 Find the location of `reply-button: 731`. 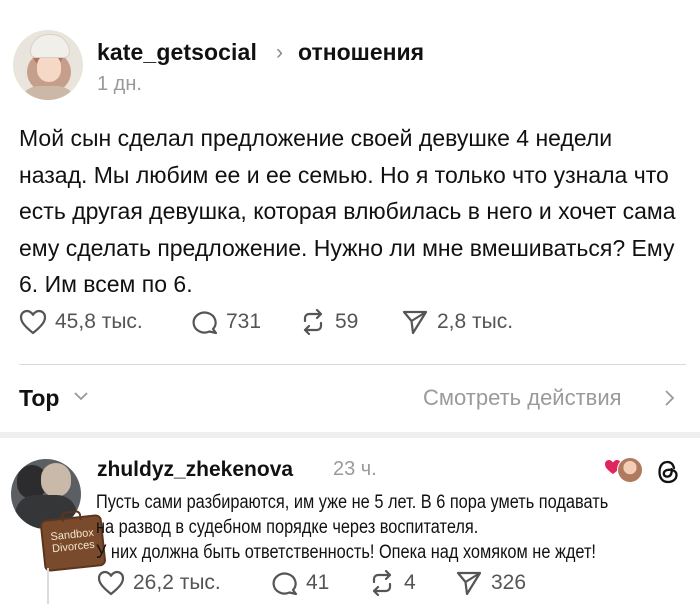

reply-button: 731 is located at coordinates (225, 322).